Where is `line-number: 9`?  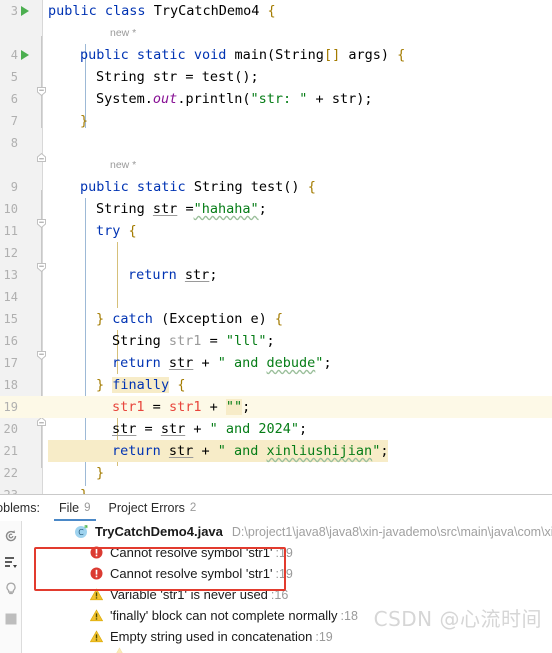 line-number: 9 is located at coordinates (14, 187).